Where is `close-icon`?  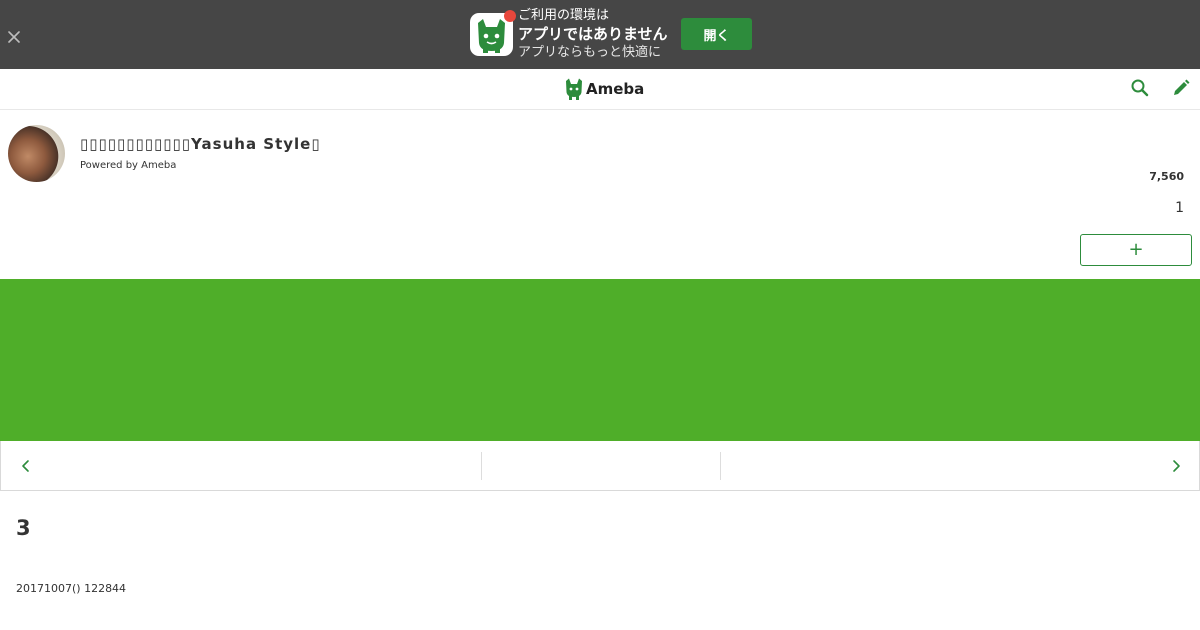
close-icon is located at coordinates (14, 37).